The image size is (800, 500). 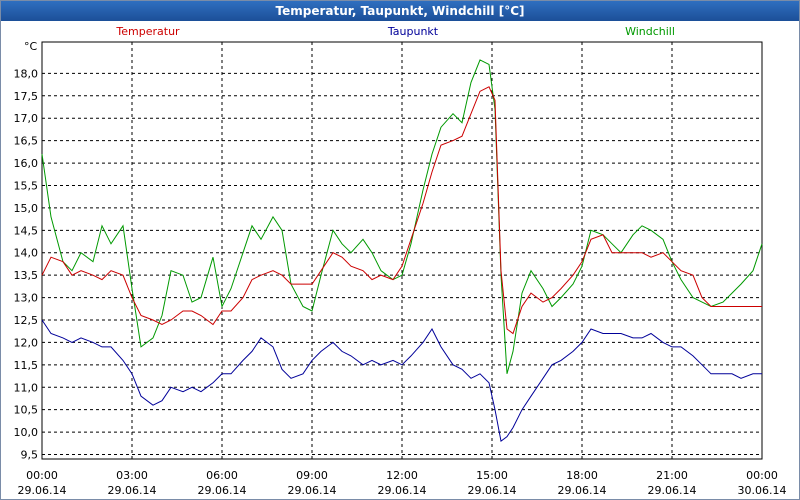 I want to click on x-tick-time: 18:00, so click(x=582, y=475).